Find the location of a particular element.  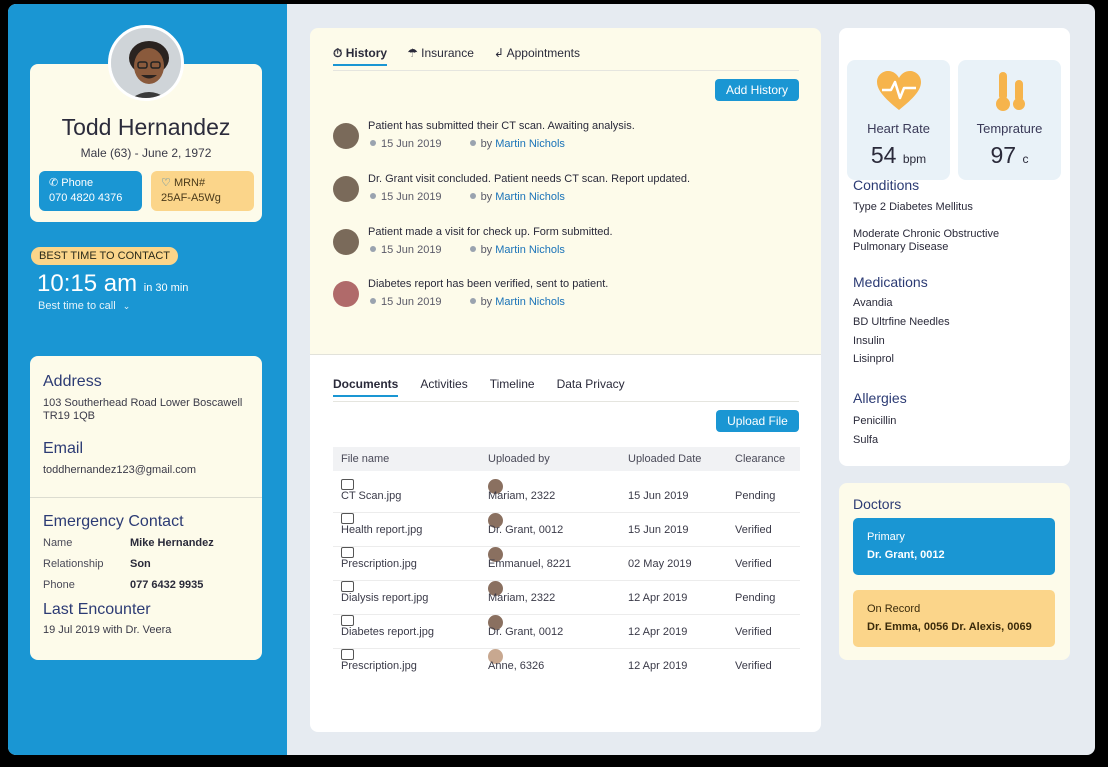

tab-appointments: ↲ Appointments is located at coordinates (537, 56).